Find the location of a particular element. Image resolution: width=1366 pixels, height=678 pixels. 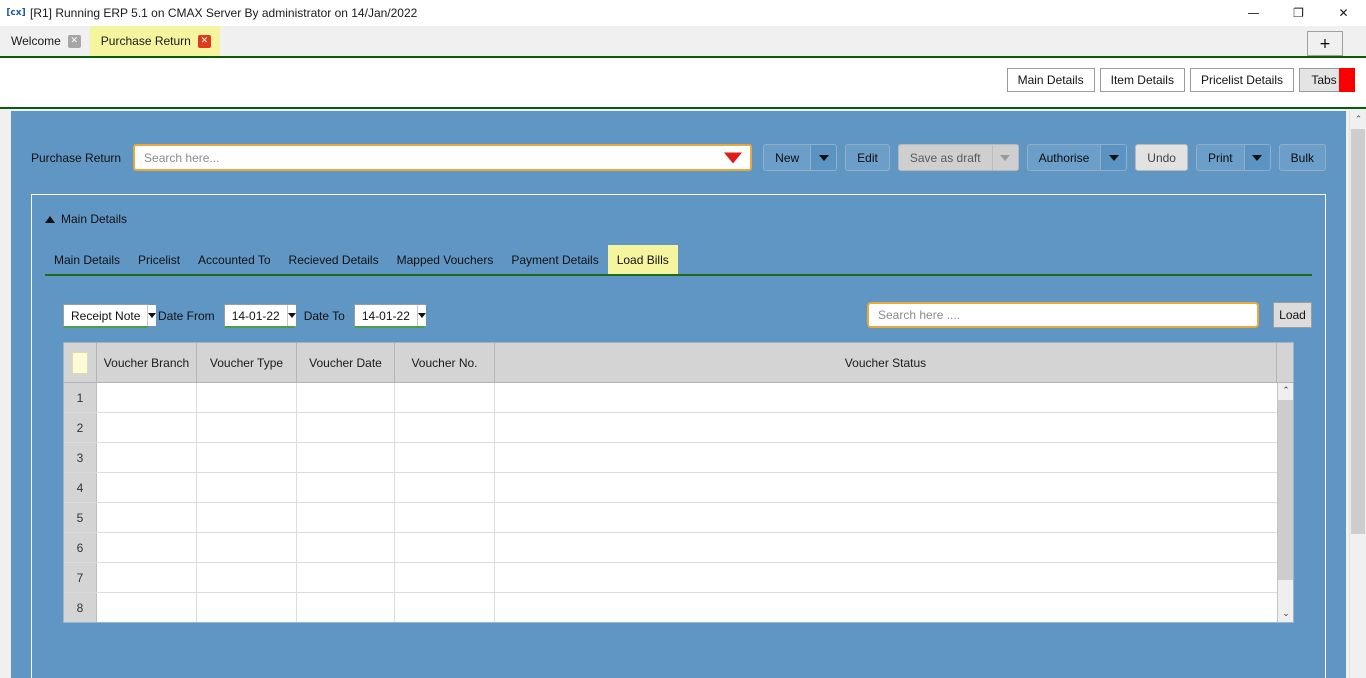

page-scroll-up-icon: ⌃ is located at coordinates (1358, 119).